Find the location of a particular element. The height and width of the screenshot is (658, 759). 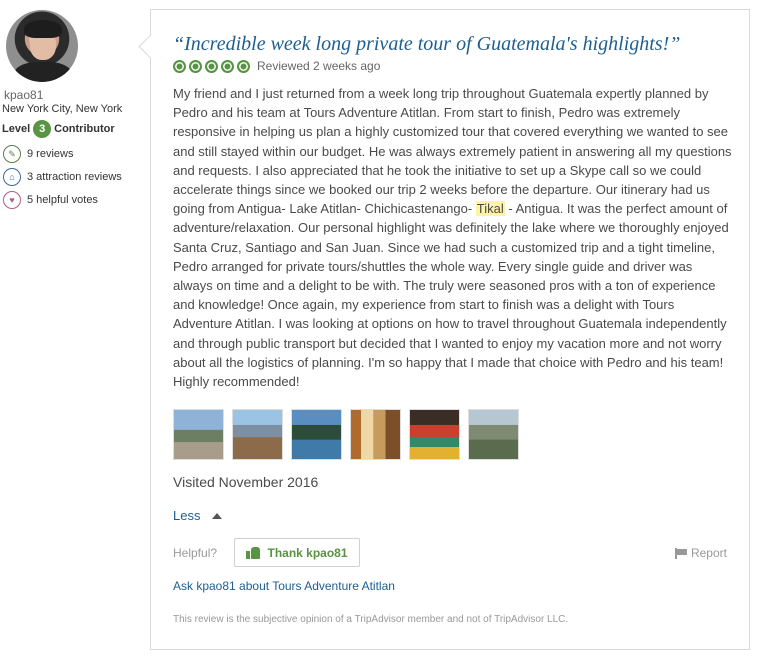

review-photos is located at coordinates (346, 434).